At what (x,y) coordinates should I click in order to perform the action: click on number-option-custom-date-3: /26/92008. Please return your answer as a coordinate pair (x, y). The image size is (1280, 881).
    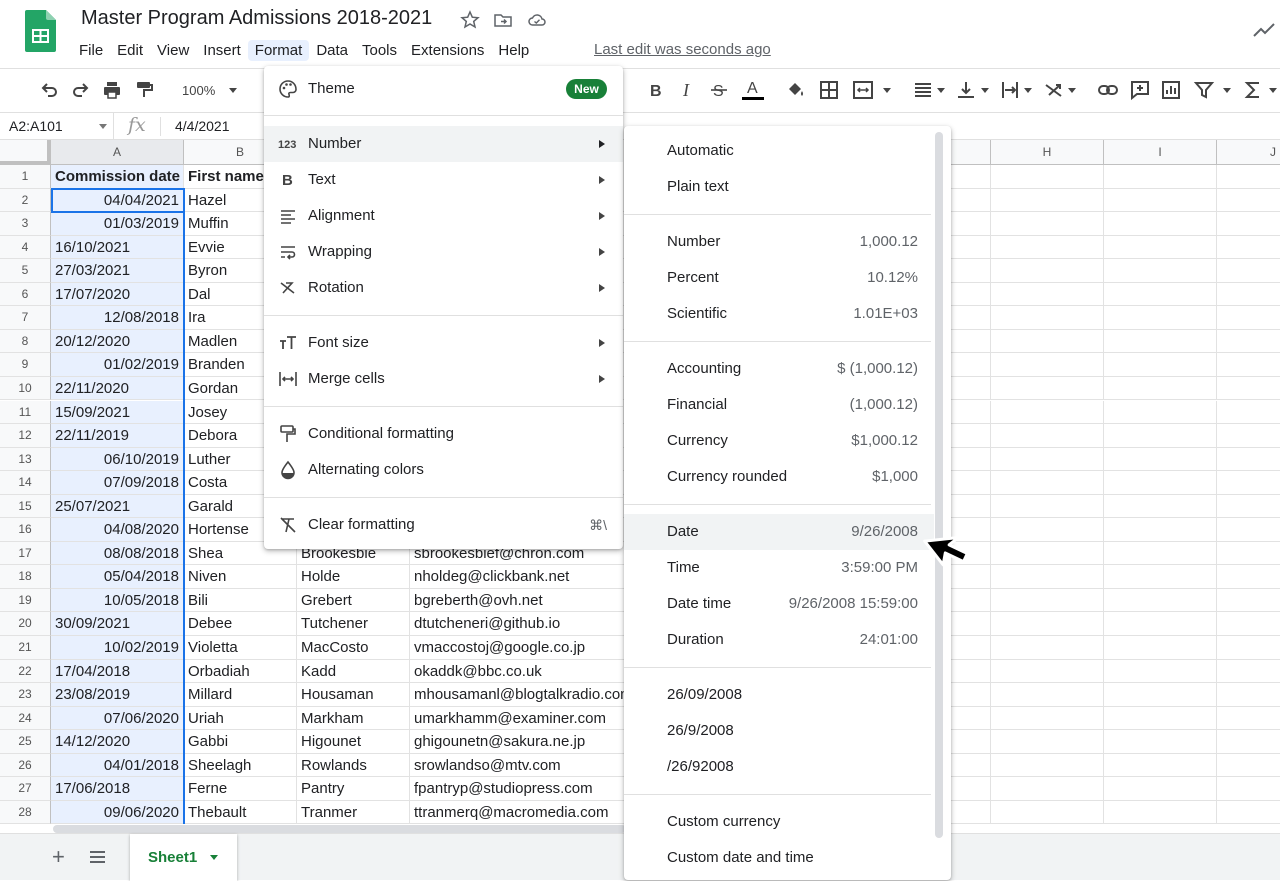
    Looking at the image, I should click on (779, 767).